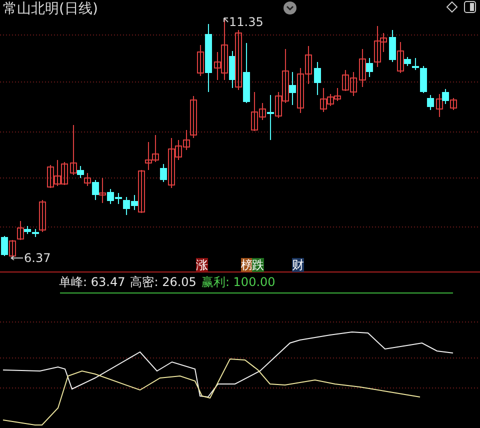 Image resolution: width=480 pixels, height=428 pixels. Describe the element at coordinates (258, 265) in the screenshot. I see `signal-marker: 跌` at that location.